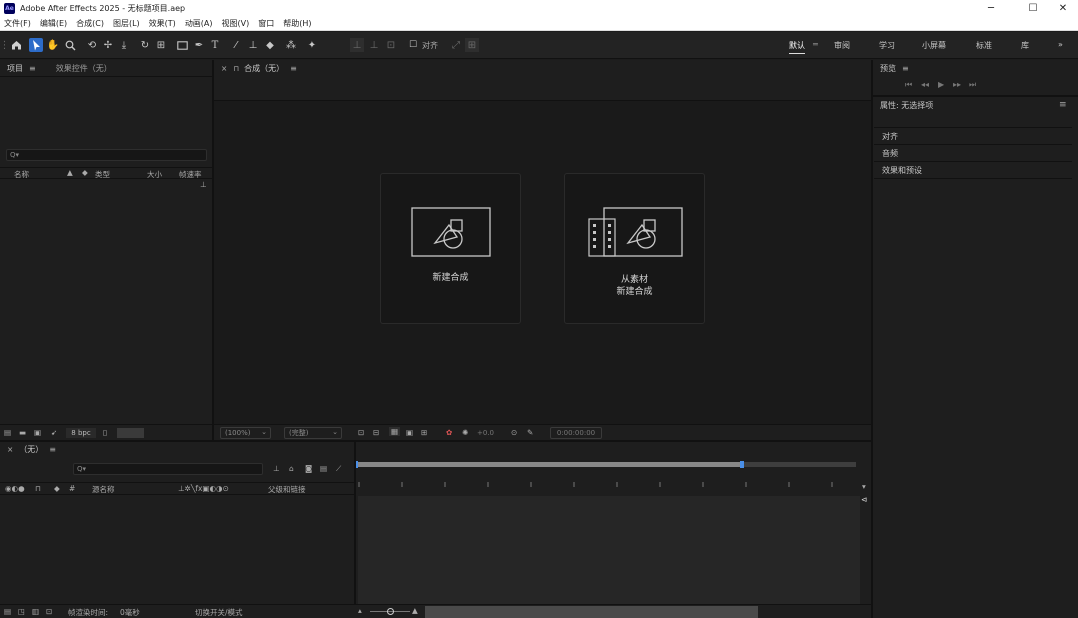 This screenshot has width=1078, height=618. Describe the element at coordinates (236, 45) in the screenshot. I see `brush-tool-icon: ⁄` at that location.